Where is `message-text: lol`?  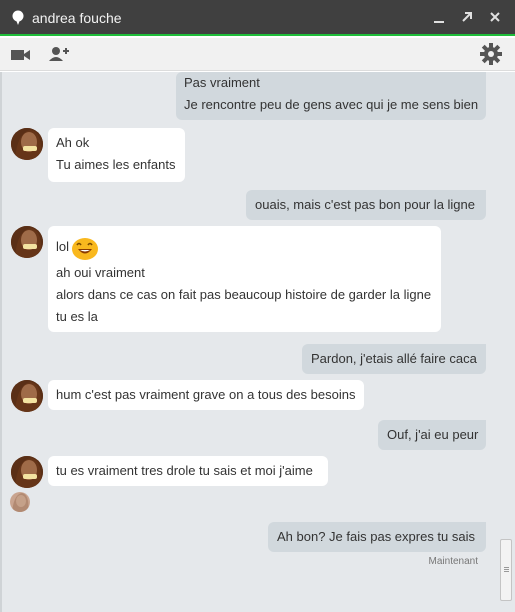 message-text: lol is located at coordinates (63, 246).